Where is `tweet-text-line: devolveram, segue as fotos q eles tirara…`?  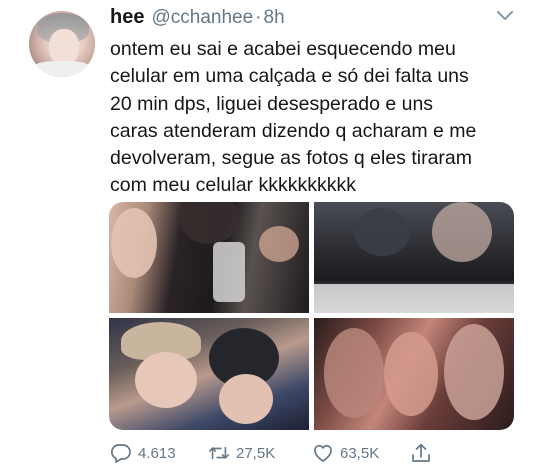
tweet-text-line: devolveram, segue as fotos q eles tirara… is located at coordinates (291, 158).